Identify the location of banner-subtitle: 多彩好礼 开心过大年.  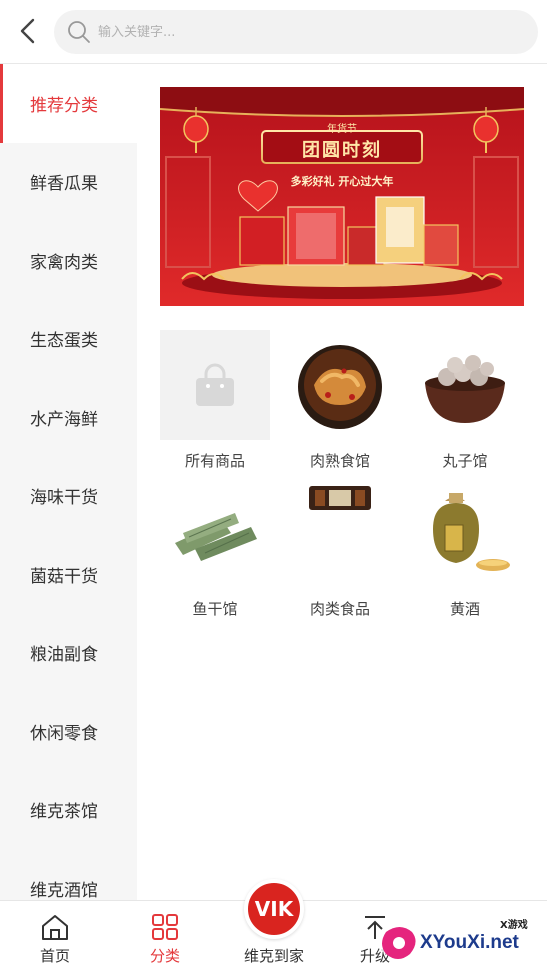
(342, 181).